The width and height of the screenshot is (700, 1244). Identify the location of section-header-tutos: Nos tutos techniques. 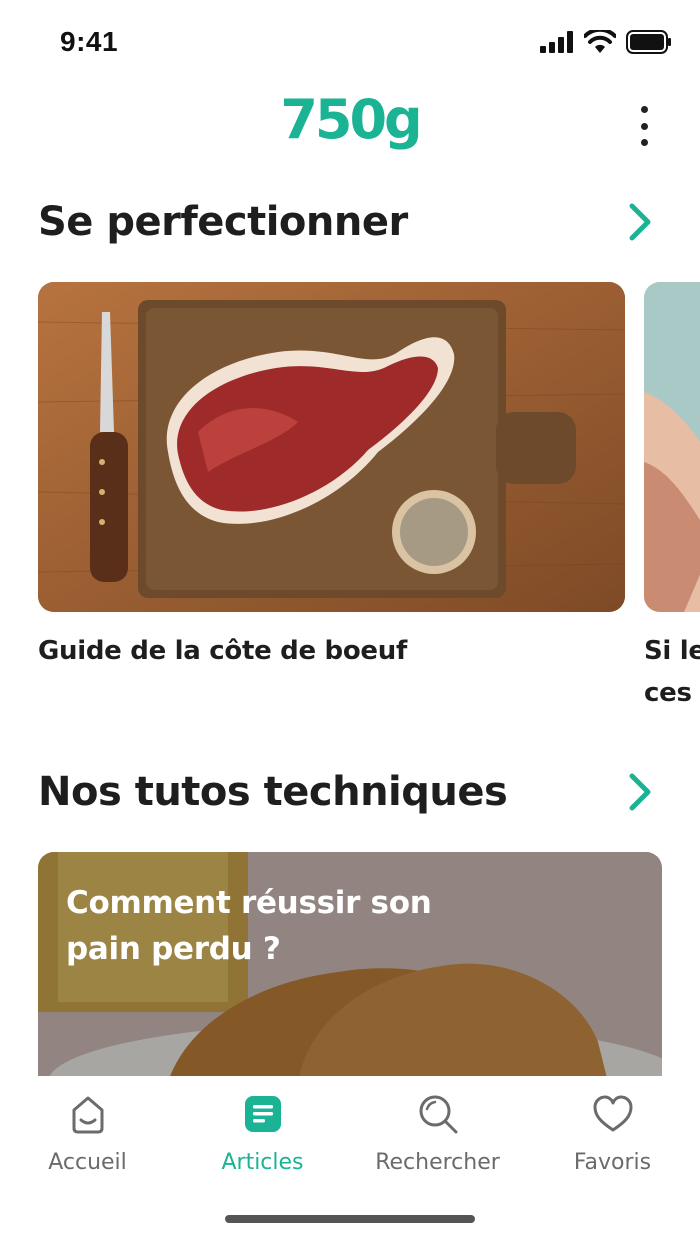
(350, 792).